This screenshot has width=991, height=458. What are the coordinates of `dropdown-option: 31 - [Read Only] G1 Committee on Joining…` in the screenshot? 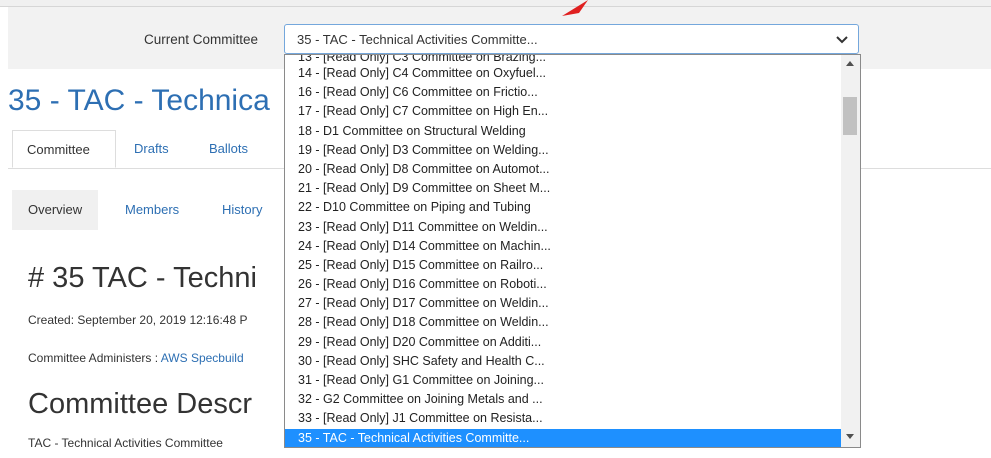 It's located at (563, 380).